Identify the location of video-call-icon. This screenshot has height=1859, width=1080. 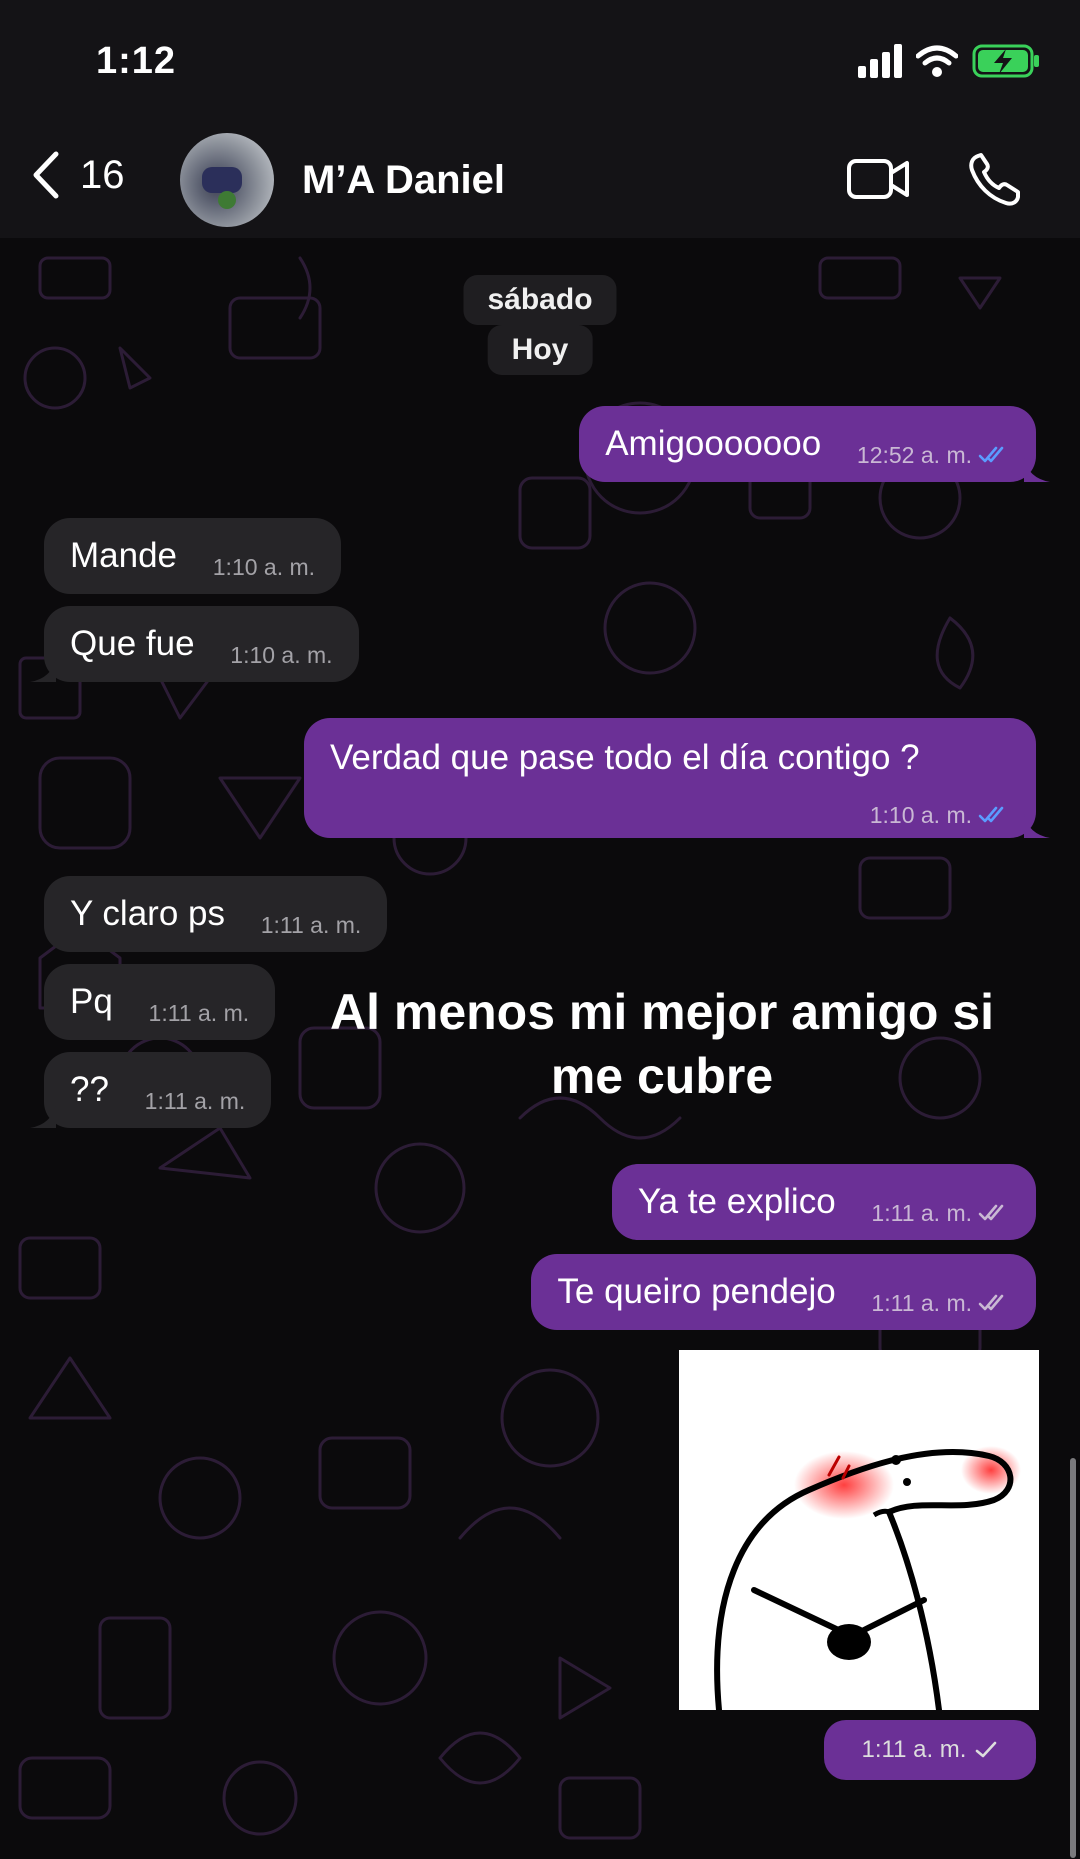
(878, 179).